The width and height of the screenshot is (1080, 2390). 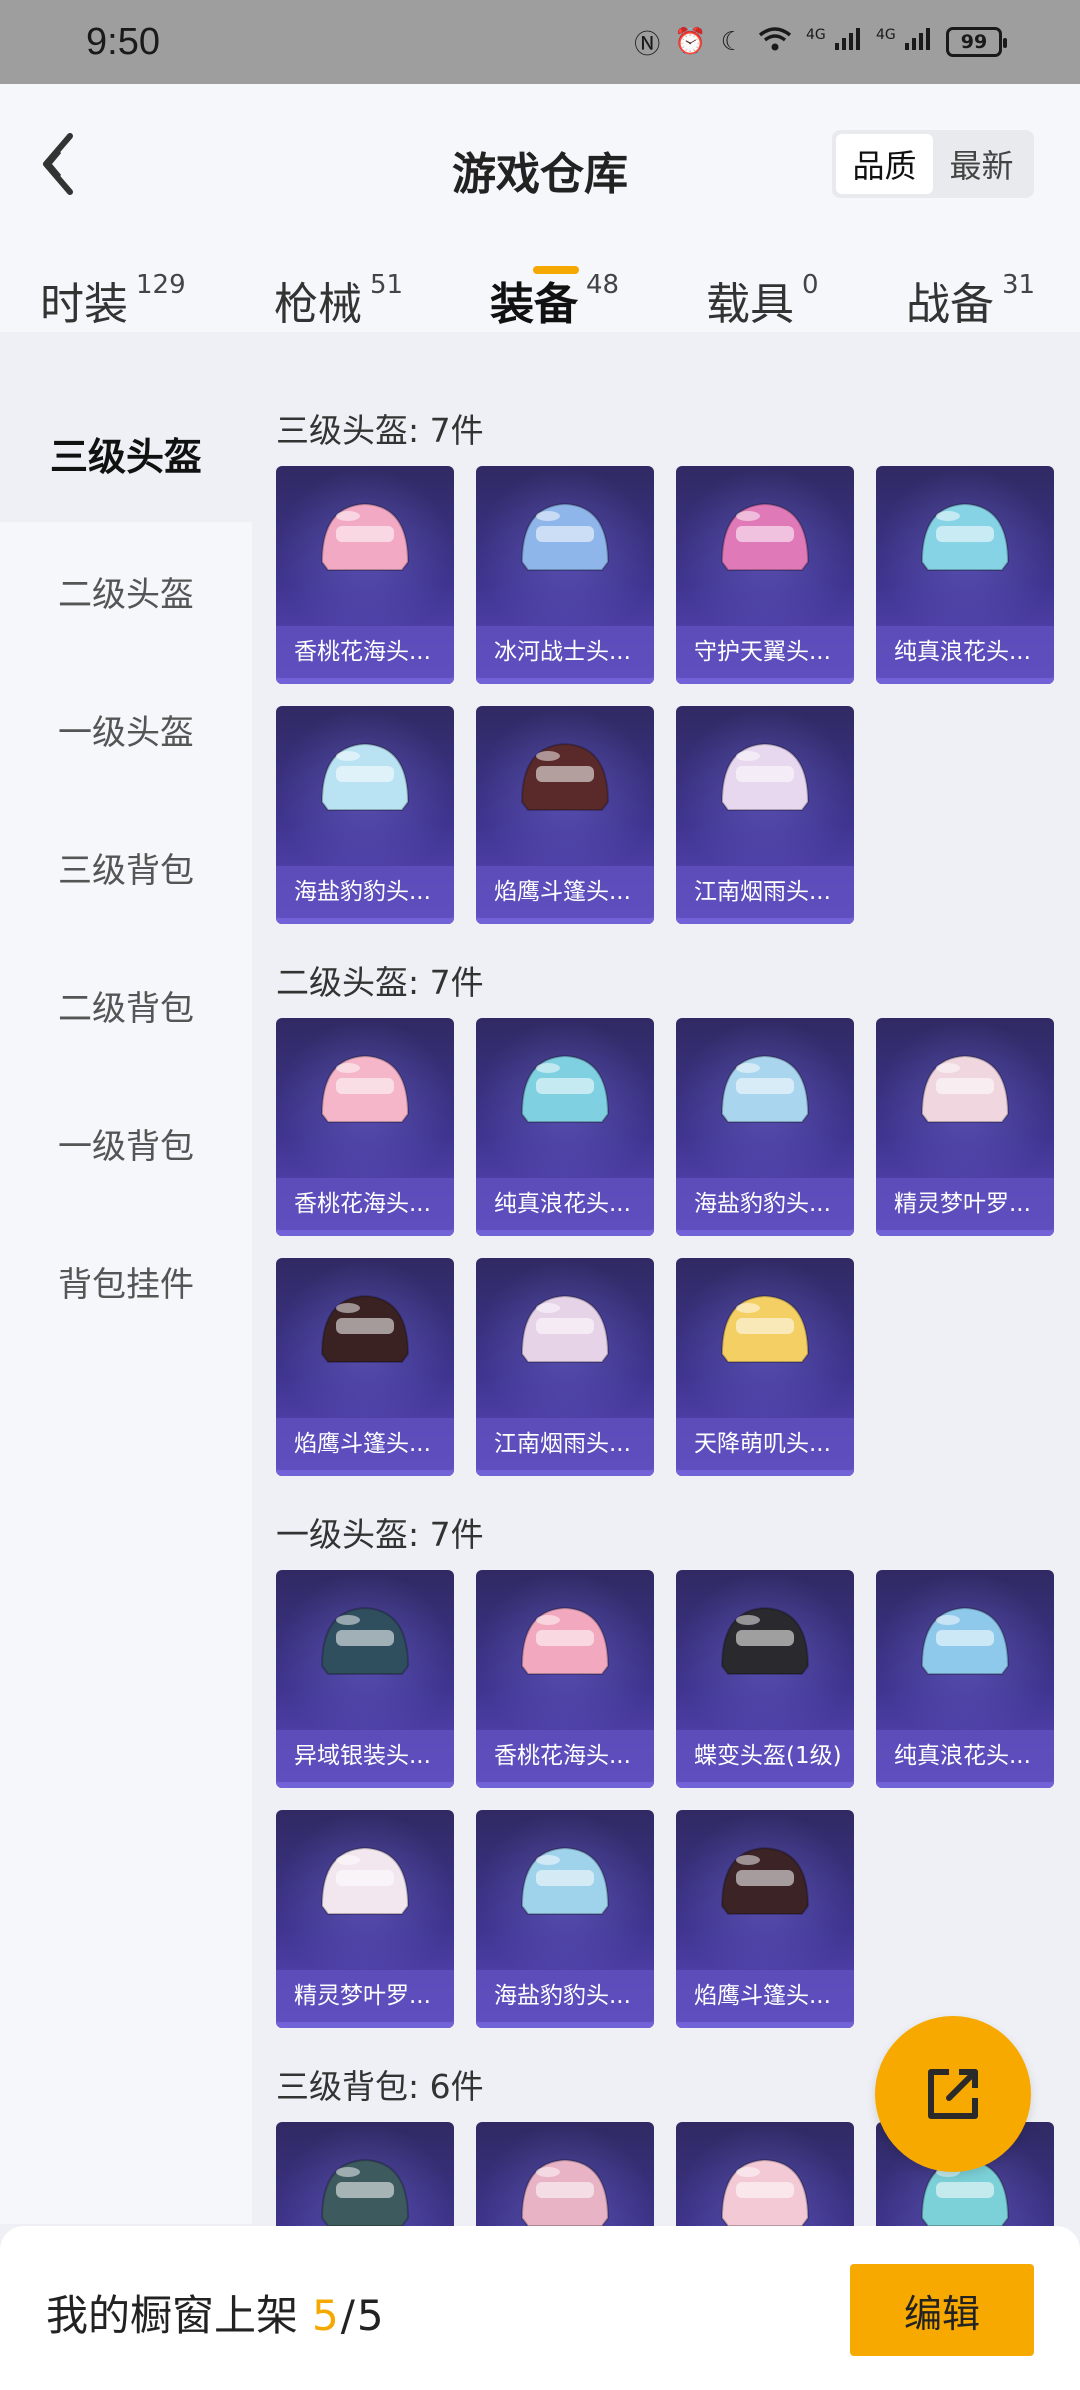 What do you see at coordinates (370, 2315) in the screenshot?
I see `shelf-total-count: 5` at bounding box center [370, 2315].